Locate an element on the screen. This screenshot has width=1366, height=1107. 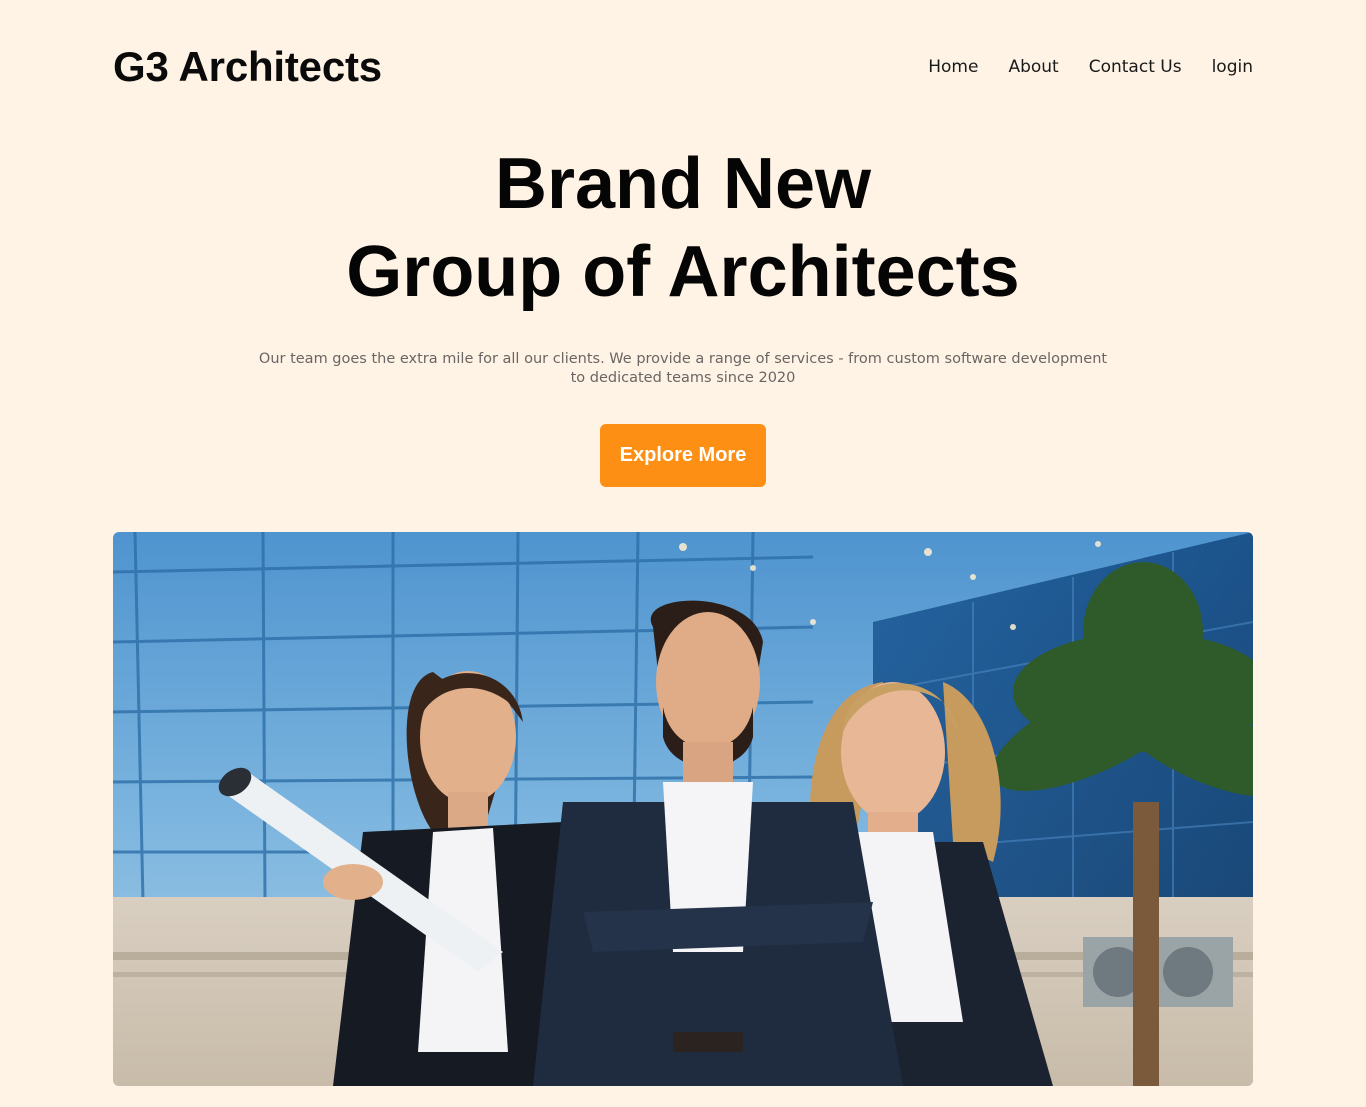
hero-title-line-2: Group of Architects is located at coordinates (683, 272).